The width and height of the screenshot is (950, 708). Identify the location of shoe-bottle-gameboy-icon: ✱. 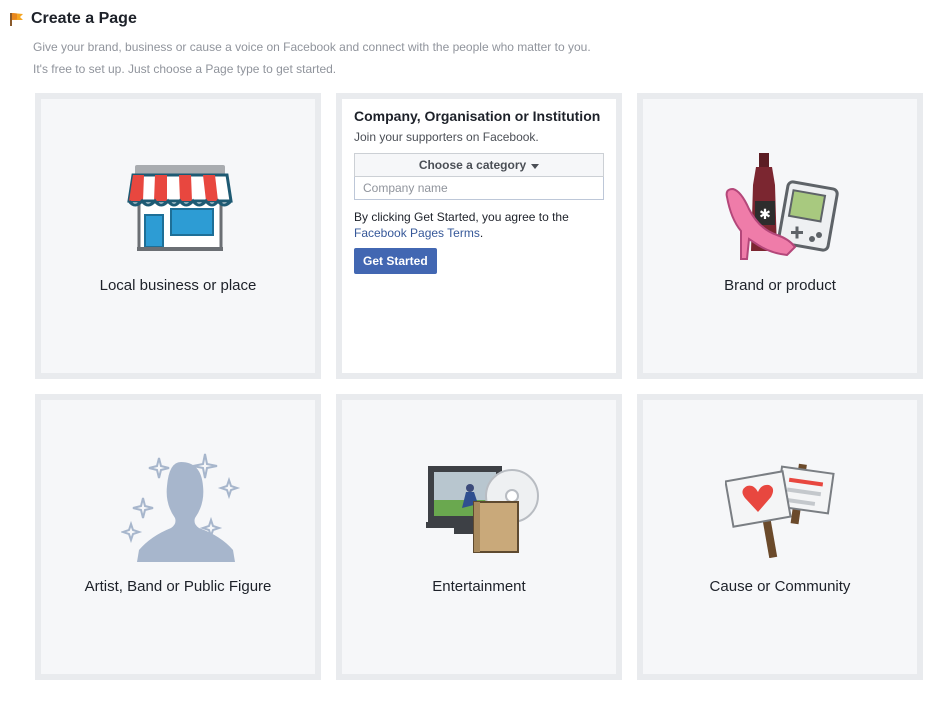
(782, 206).